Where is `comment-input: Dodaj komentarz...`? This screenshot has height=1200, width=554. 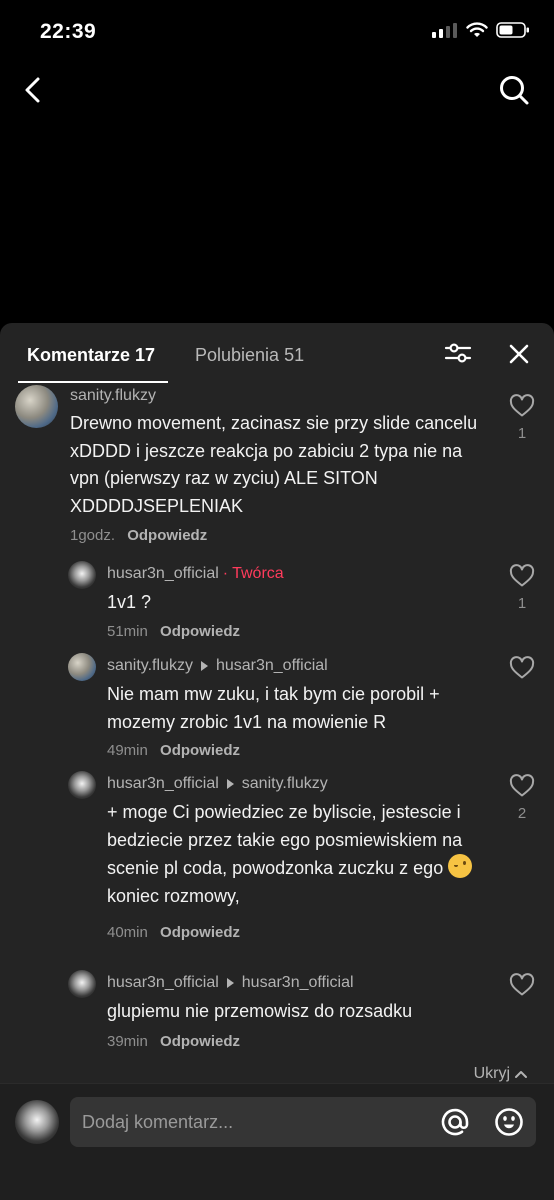
comment-input: Dodaj komentarz... is located at coordinates (303, 1122).